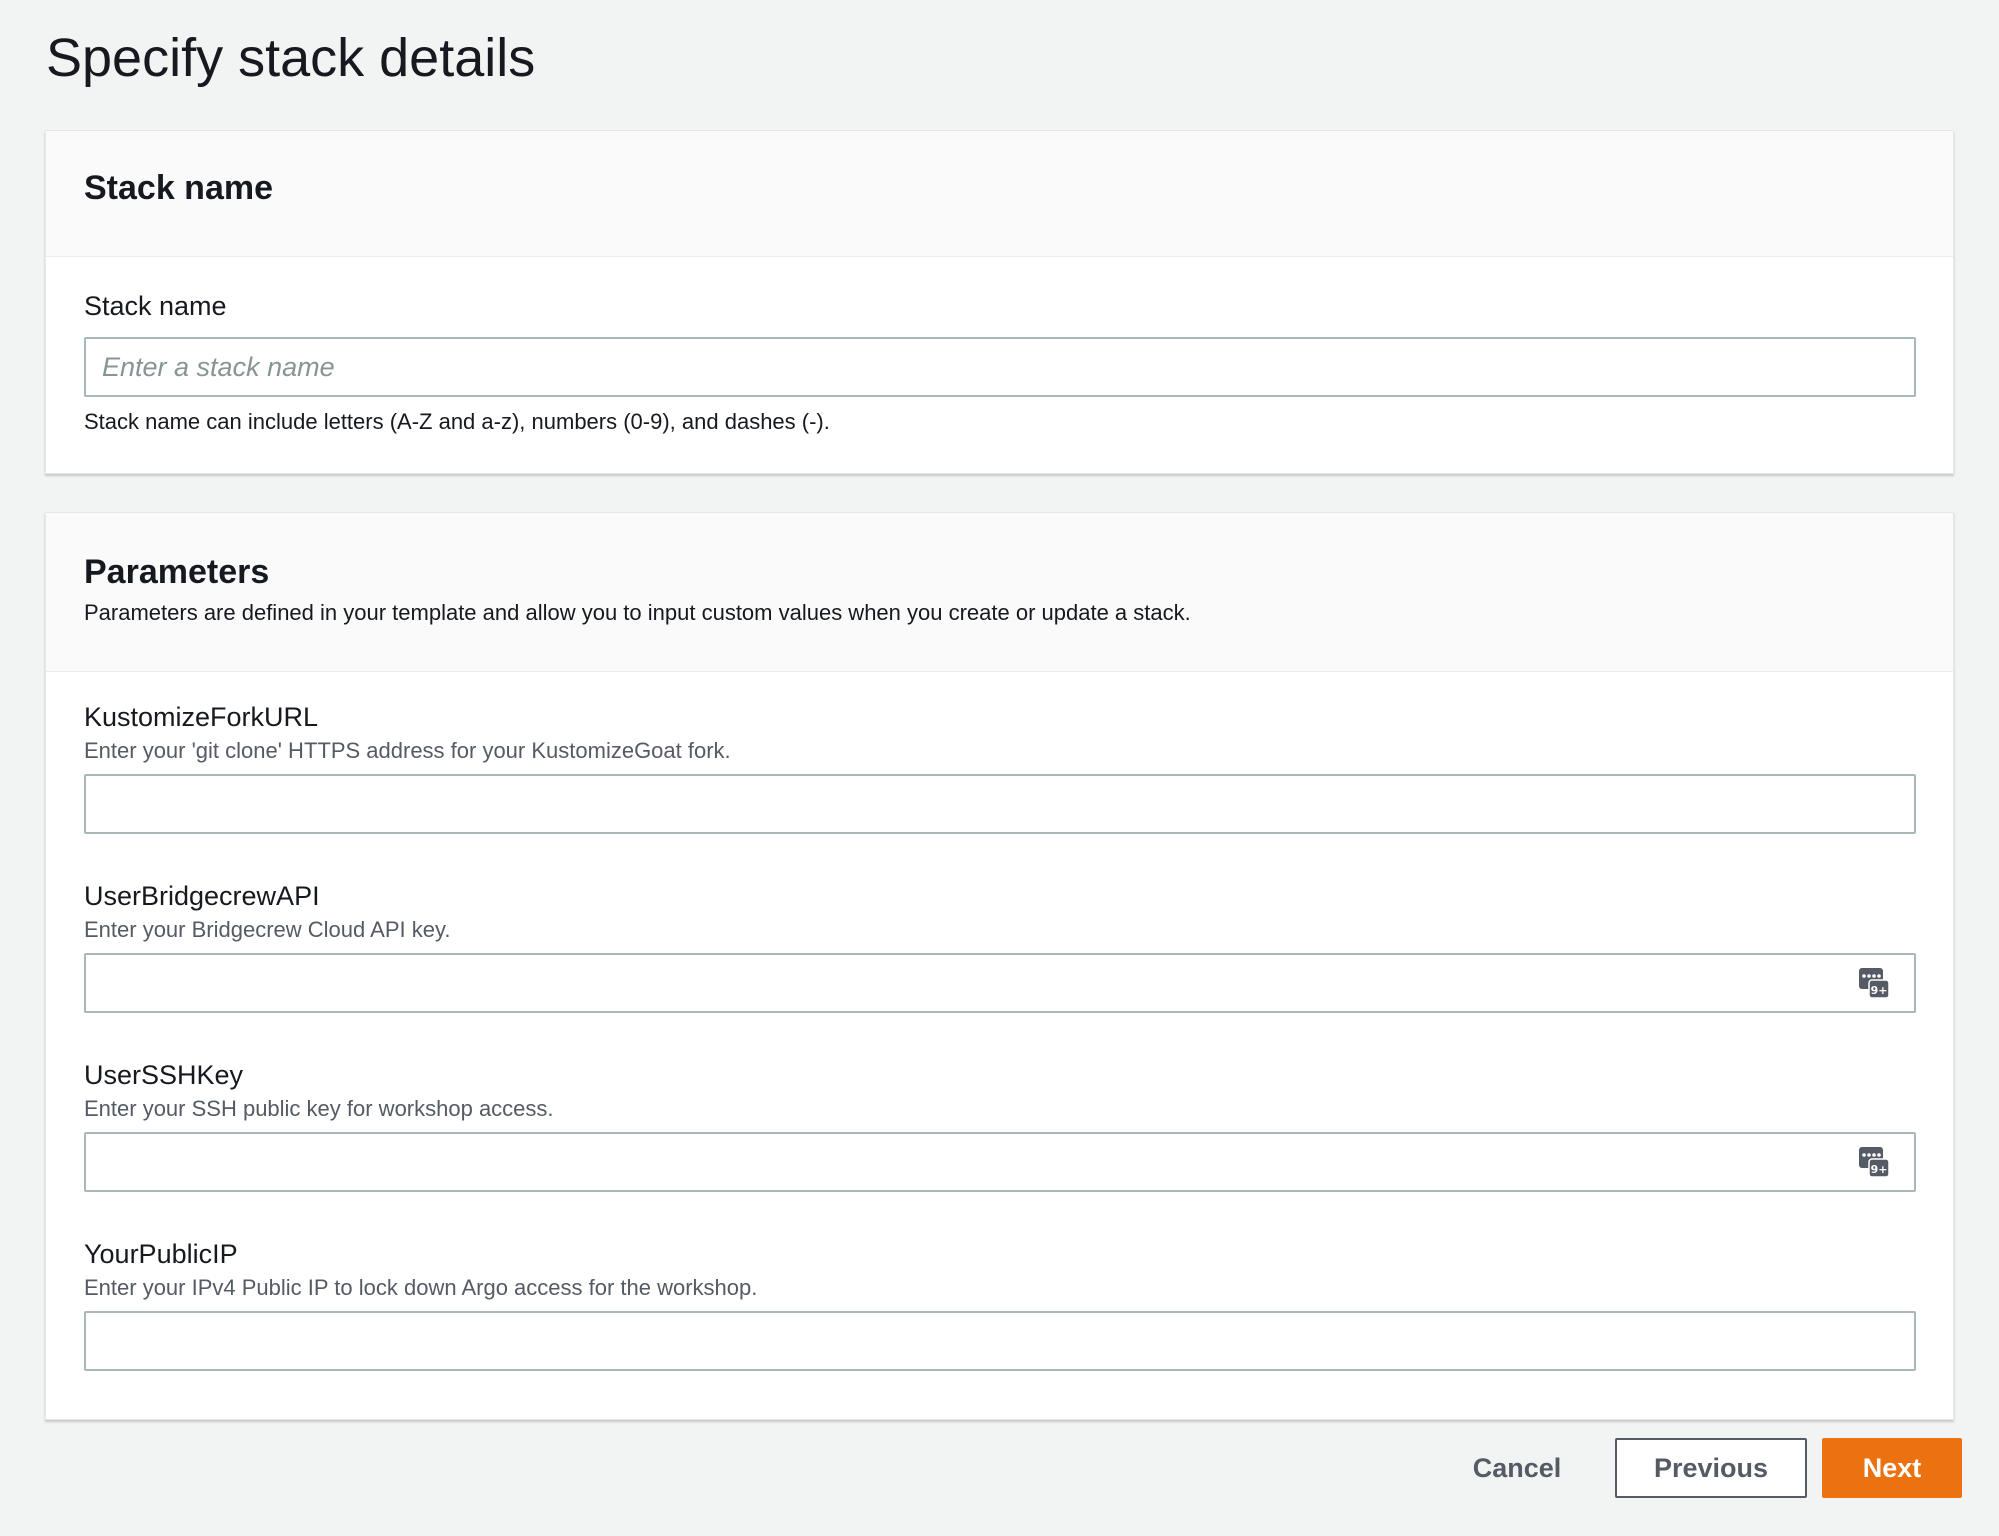  What do you see at coordinates (267, 929) in the screenshot?
I see `parameter-description: Enter your Bridgecrew Cloud API key.` at bounding box center [267, 929].